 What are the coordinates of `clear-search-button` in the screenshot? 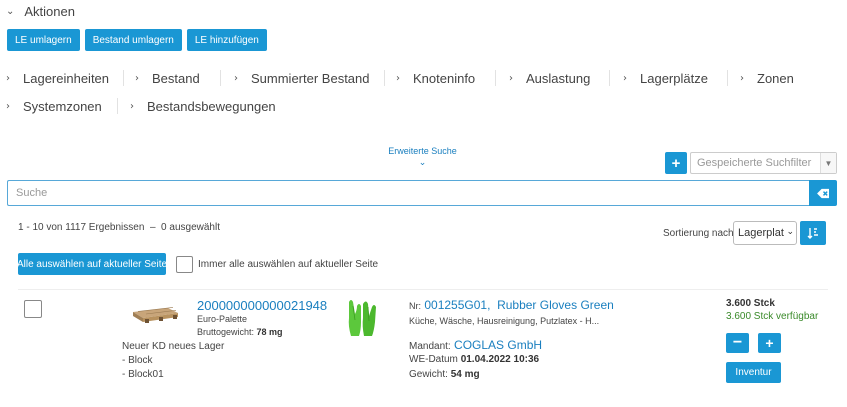 It's located at (823, 193).